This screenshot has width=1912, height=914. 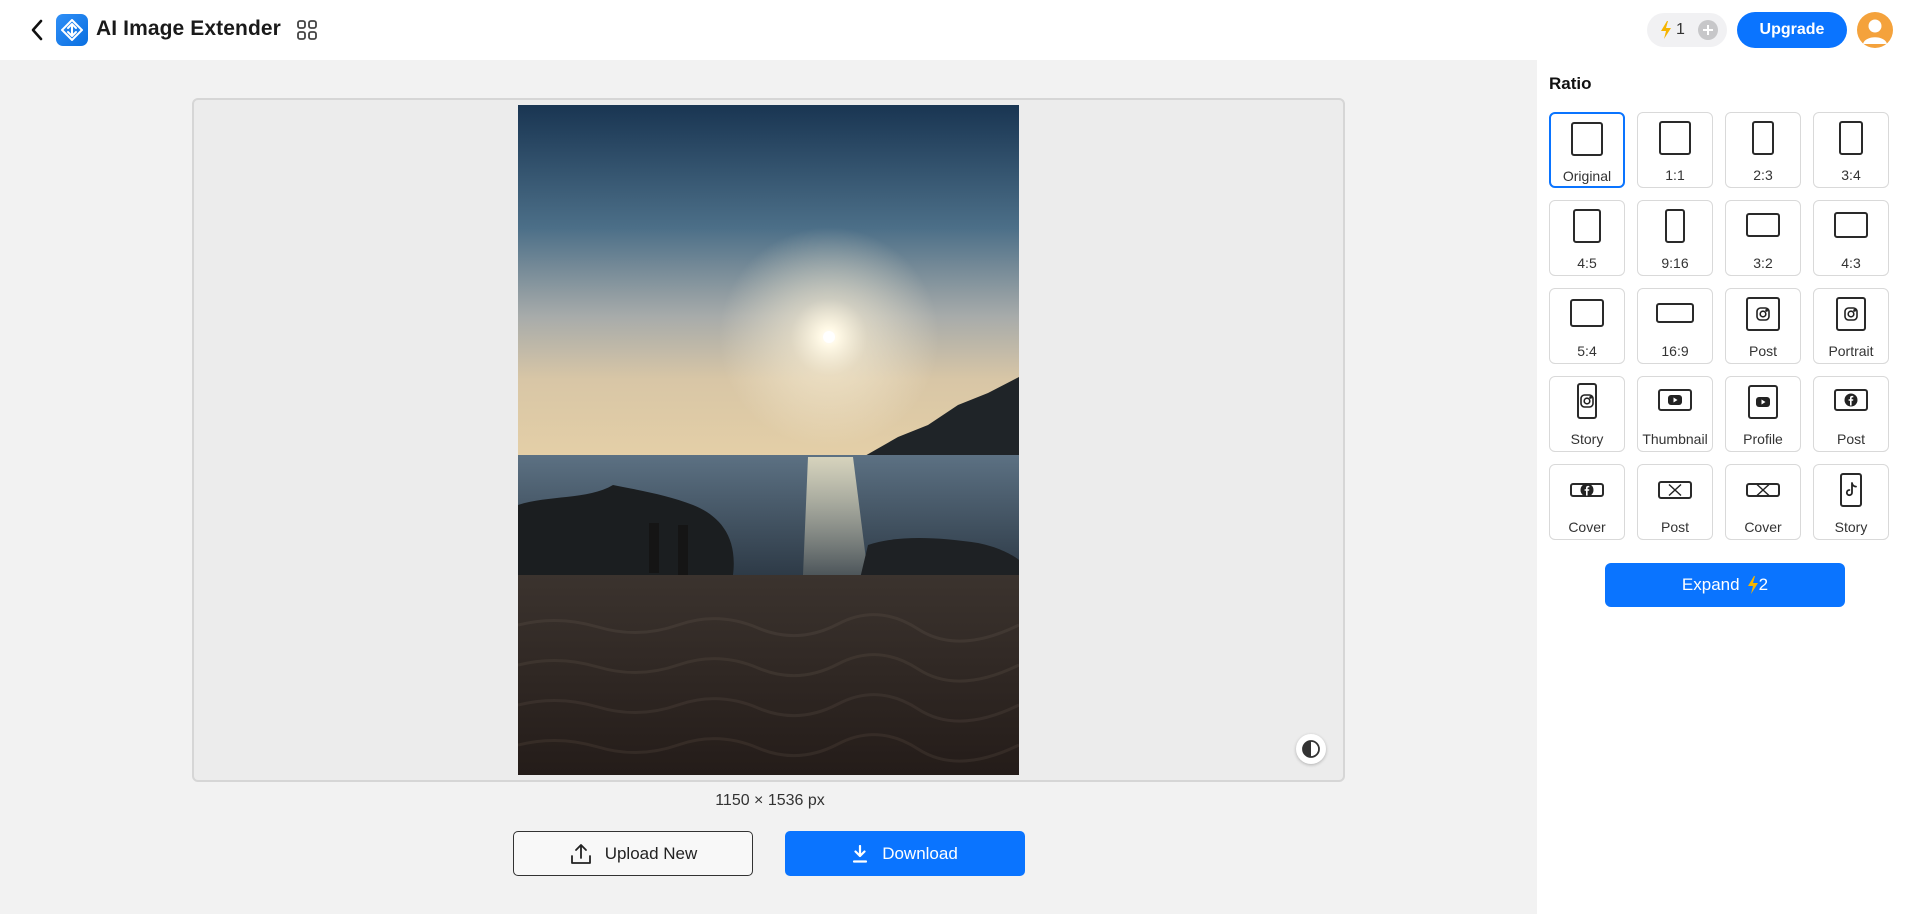 I want to click on ratio-option-label: 3:2, so click(x=1763, y=263).